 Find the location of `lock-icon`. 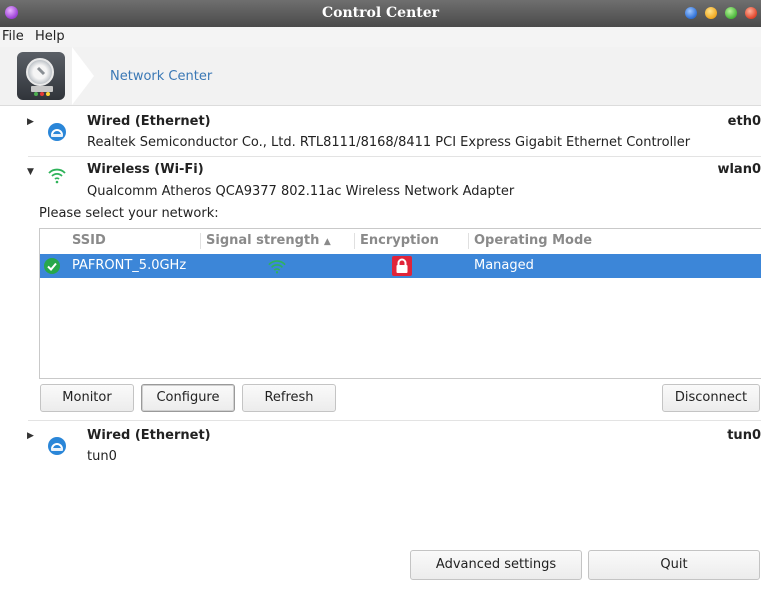

lock-icon is located at coordinates (402, 266).